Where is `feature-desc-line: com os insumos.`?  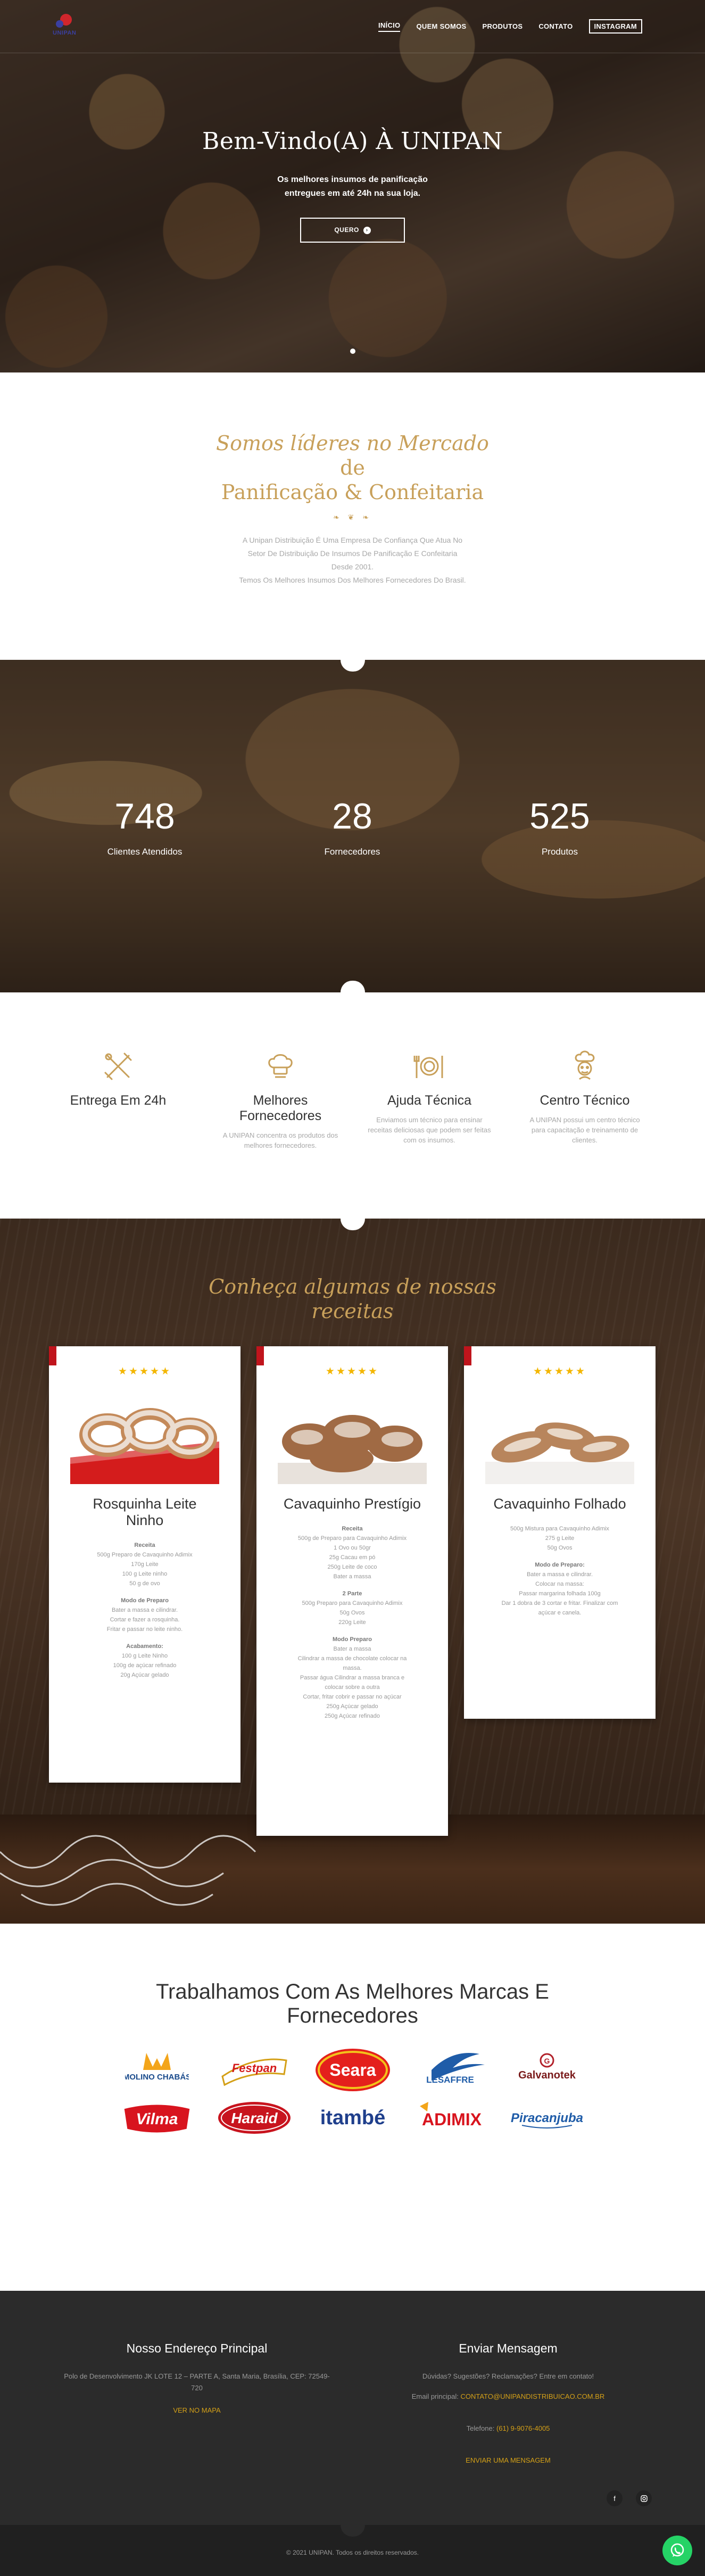 feature-desc-line: com os insumos. is located at coordinates (429, 1140).